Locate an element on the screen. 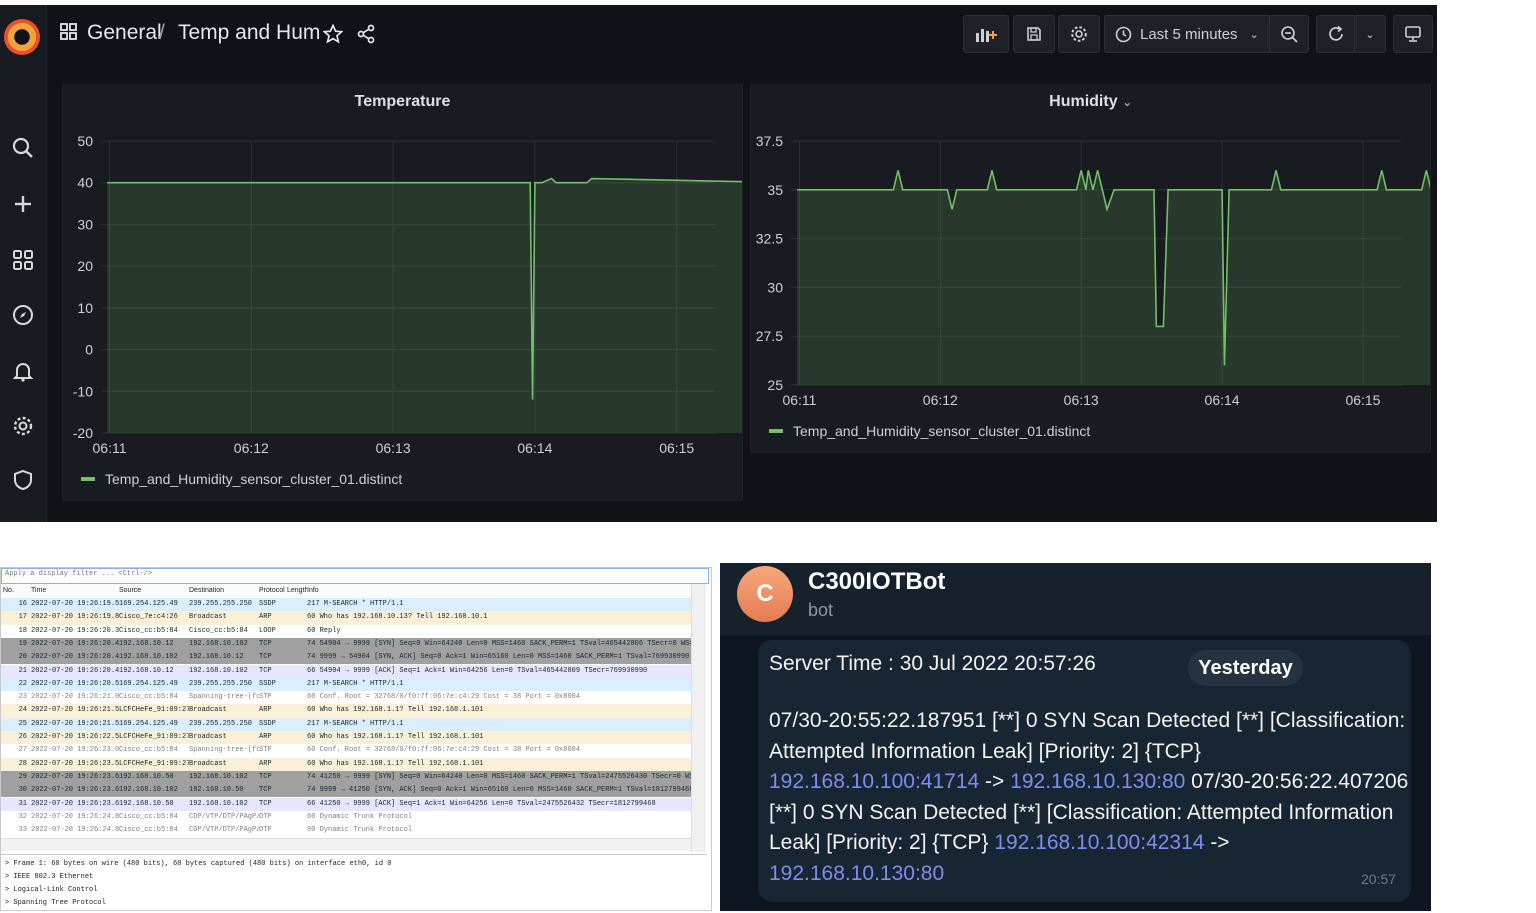 The image size is (1536, 913). column-header: Destination is located at coordinates (224, 591).